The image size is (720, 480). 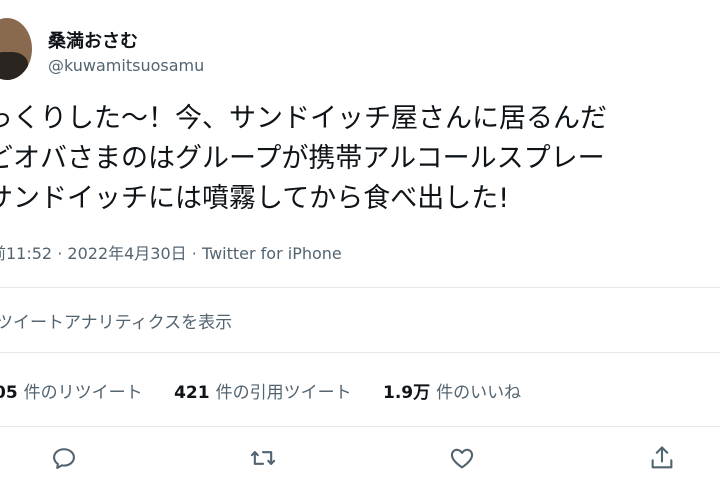 I want to click on retweet-icon, so click(x=263, y=458).